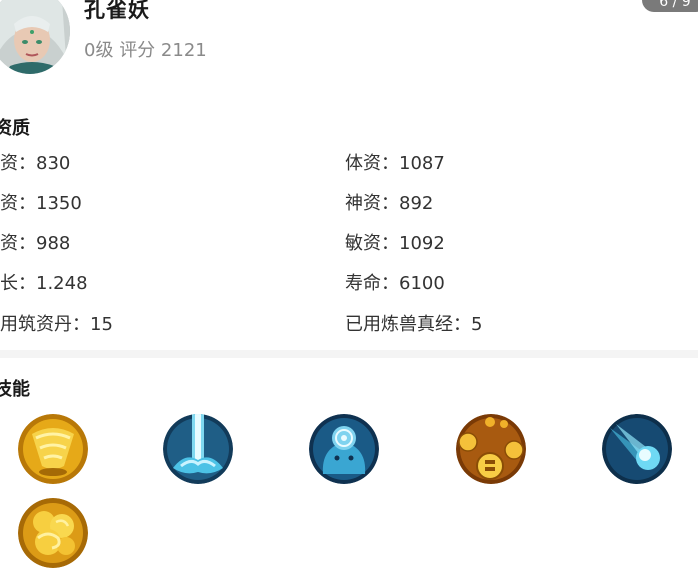  Describe the element at coordinates (414, 324) in the screenshot. I see `aptitude-stat: 已用炼兽真经：5` at that location.